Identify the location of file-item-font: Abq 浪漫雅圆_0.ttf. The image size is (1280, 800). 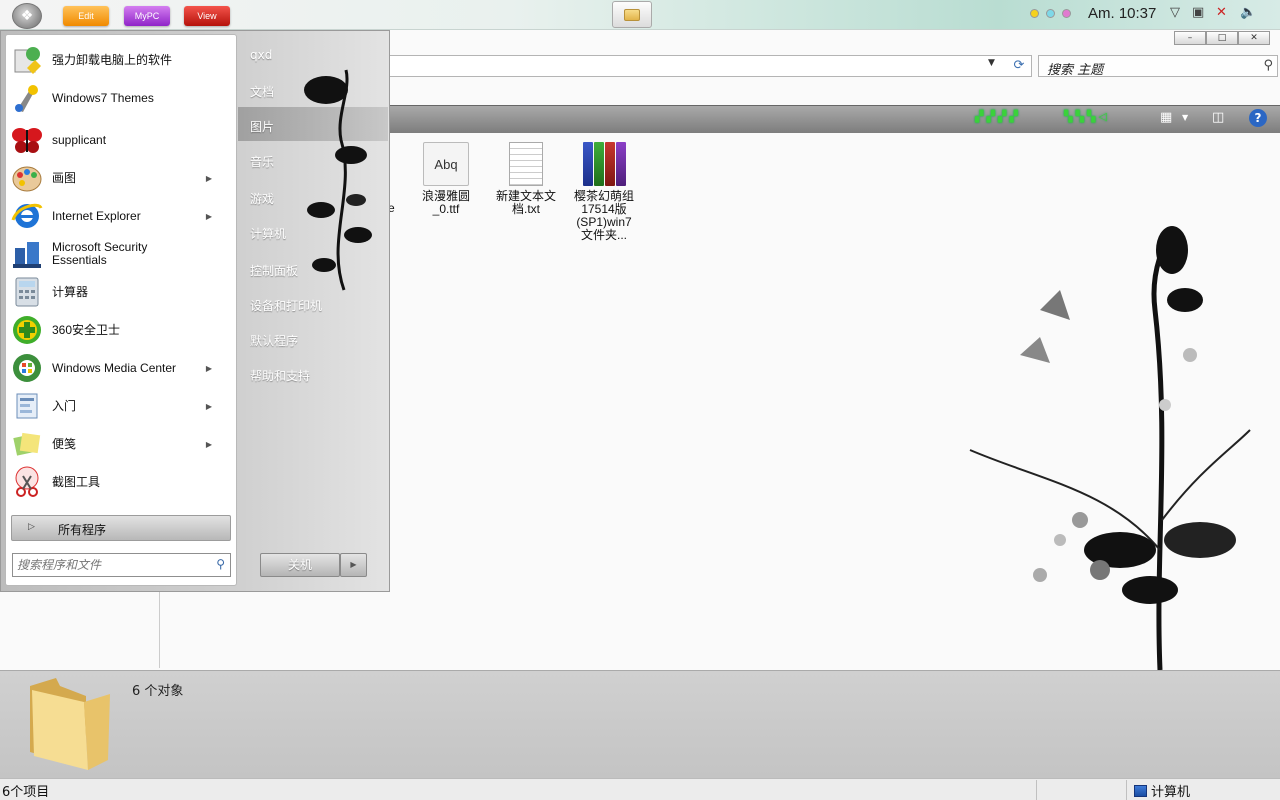
(446, 179).